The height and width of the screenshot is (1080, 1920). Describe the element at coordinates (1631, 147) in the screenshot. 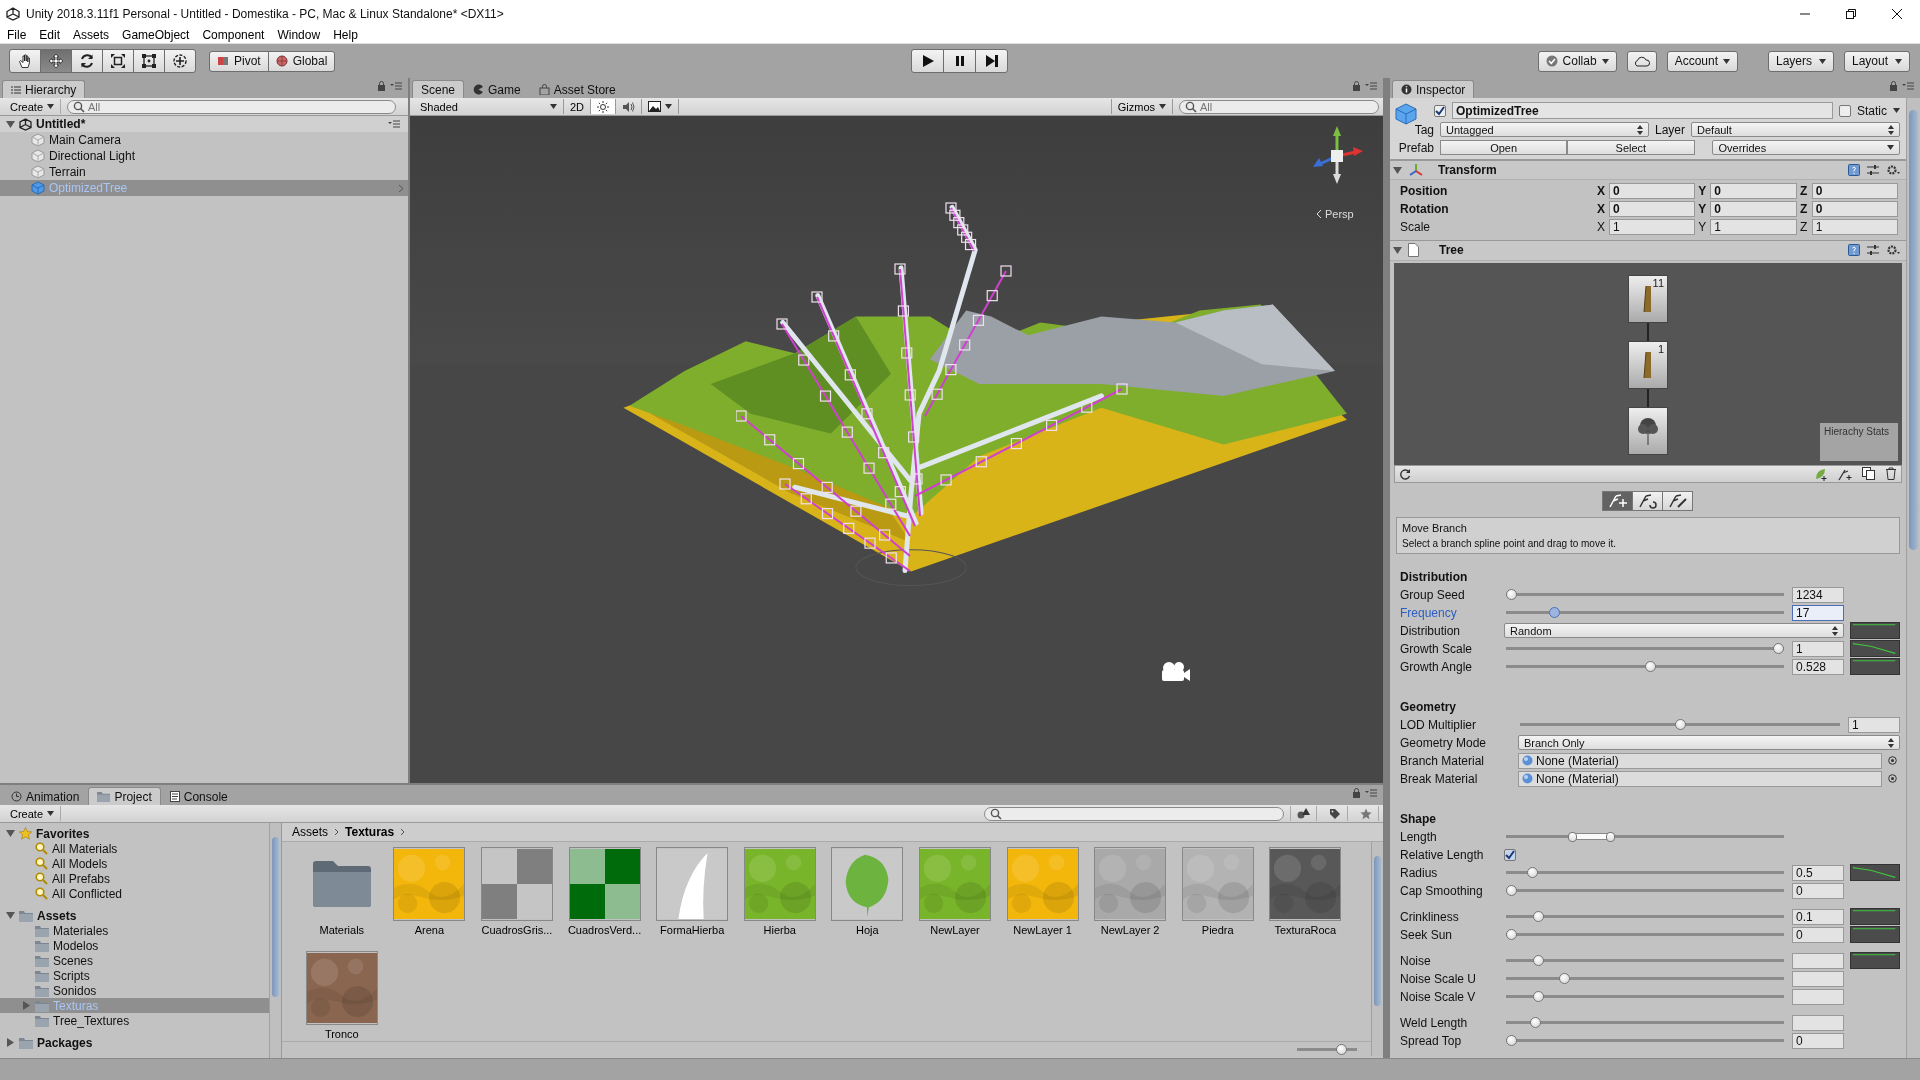

I see `prefab-button: Select` at that location.